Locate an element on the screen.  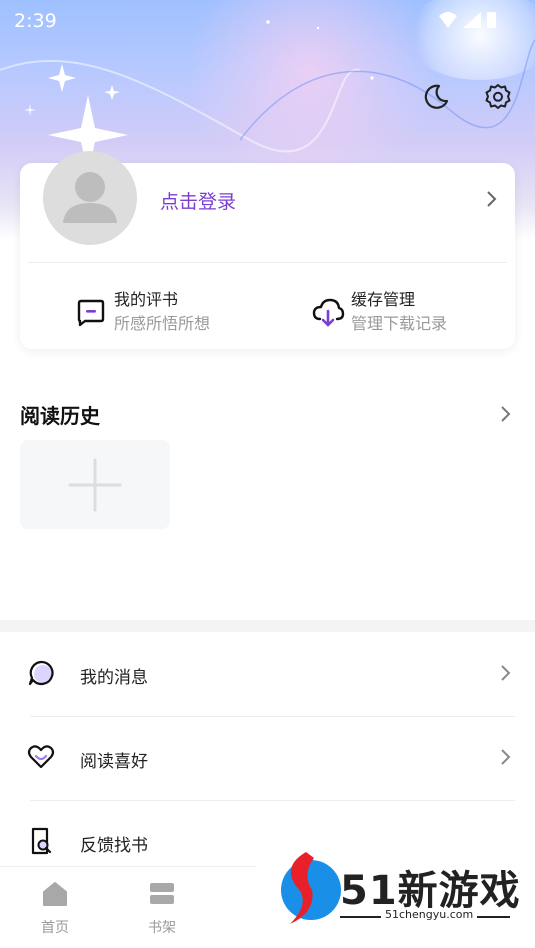
wifi-icon is located at coordinates (448, 20).